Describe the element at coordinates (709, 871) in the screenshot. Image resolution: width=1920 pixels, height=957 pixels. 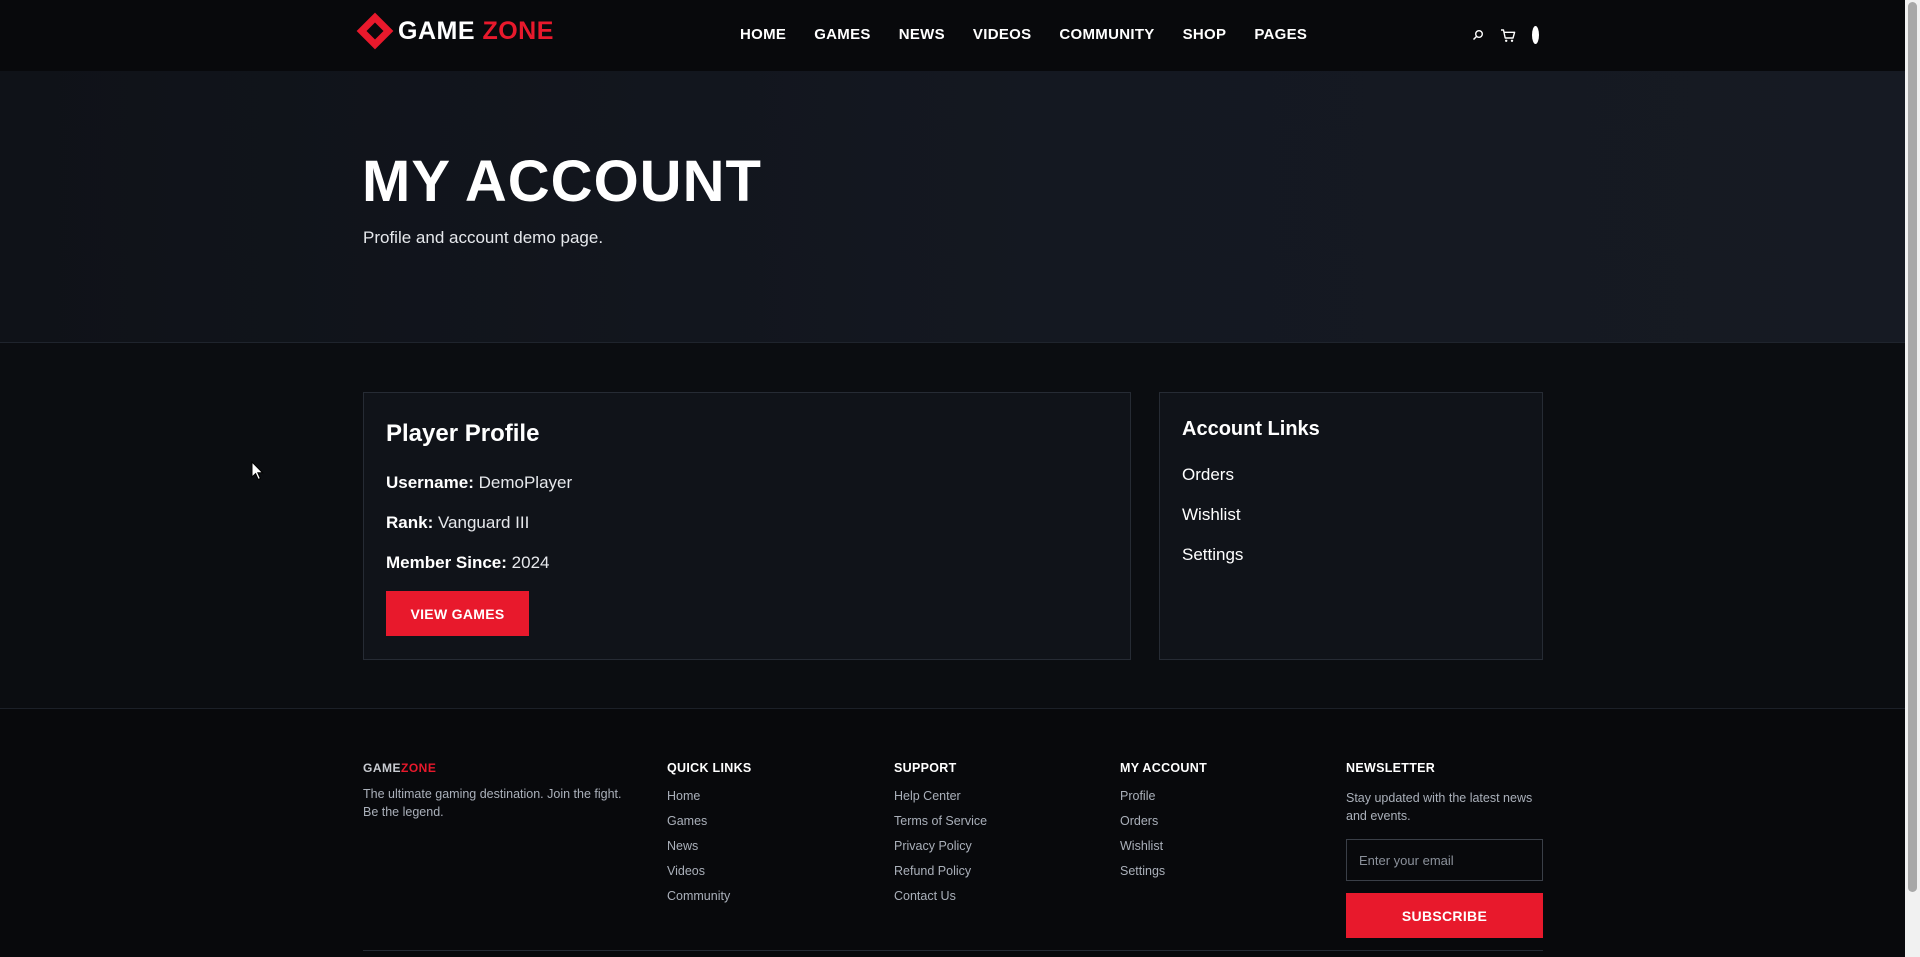
I see `footer-link-videos: Videos` at that location.